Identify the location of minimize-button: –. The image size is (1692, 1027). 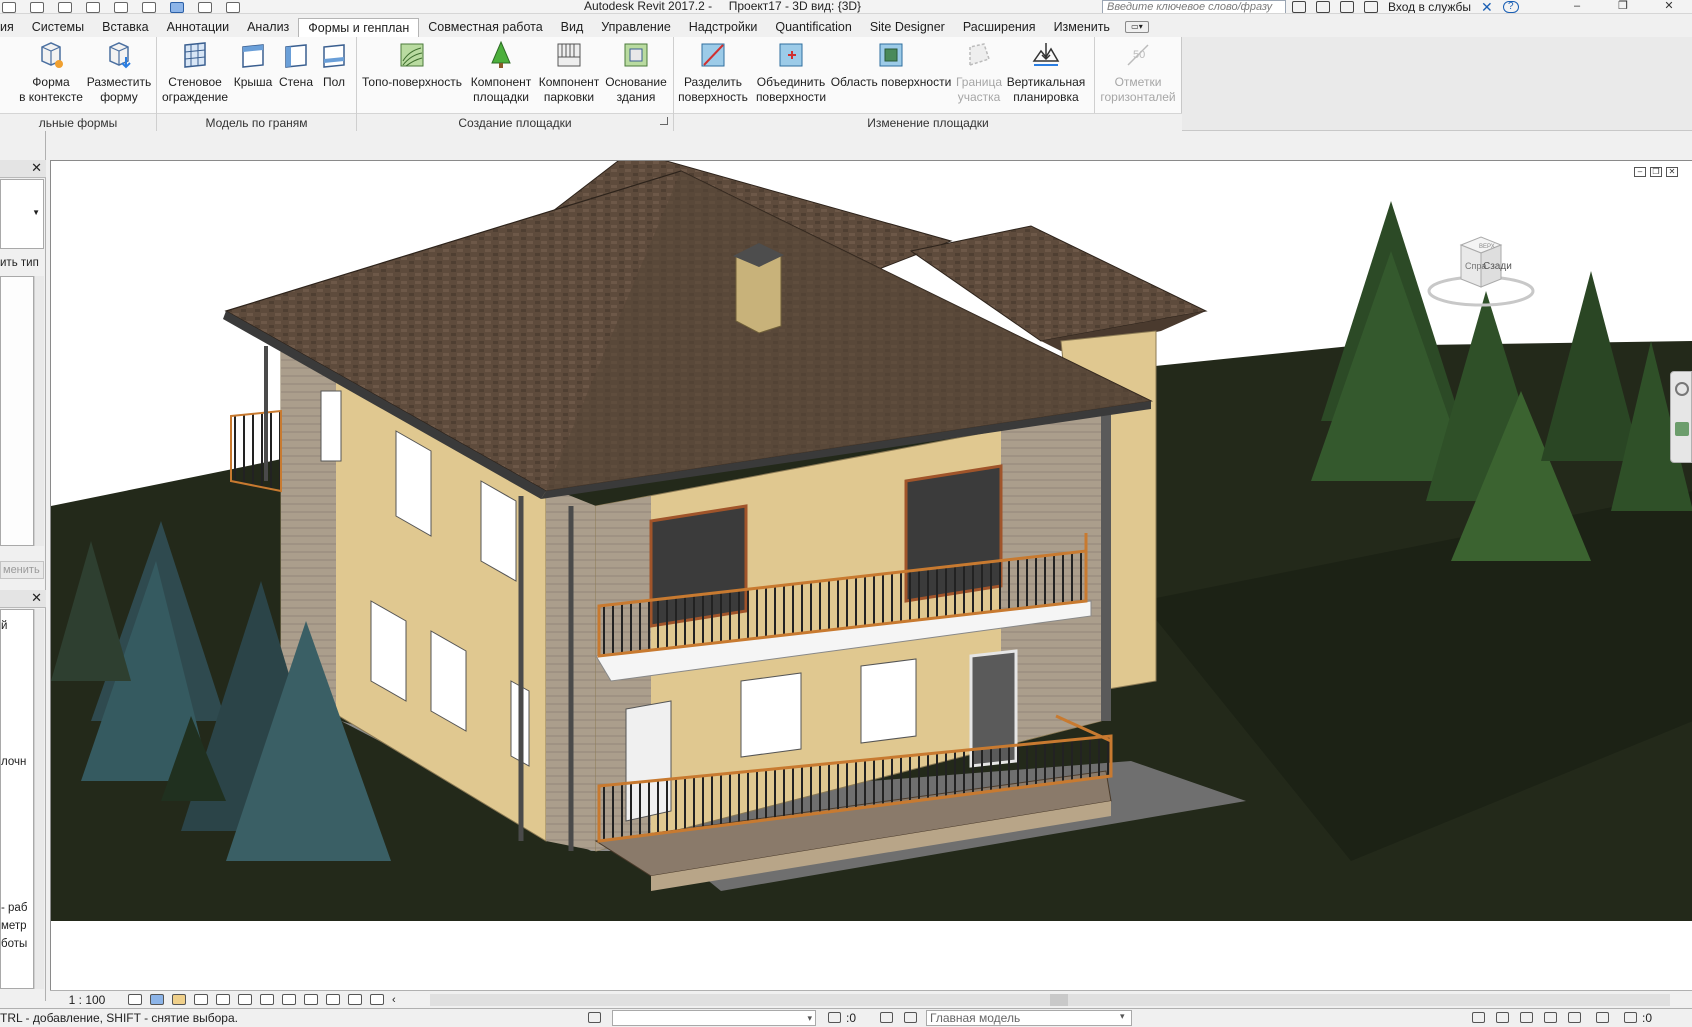
(1577, 6).